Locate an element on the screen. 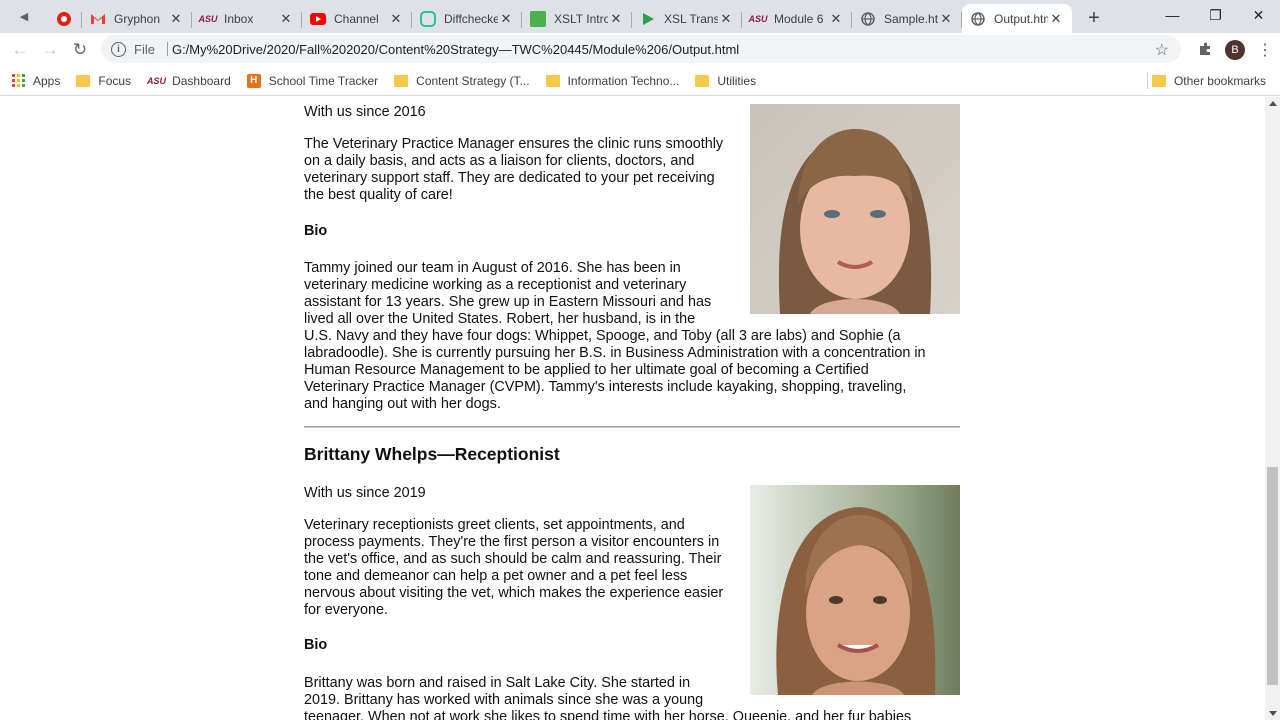  avatar: B is located at coordinates (1235, 49).